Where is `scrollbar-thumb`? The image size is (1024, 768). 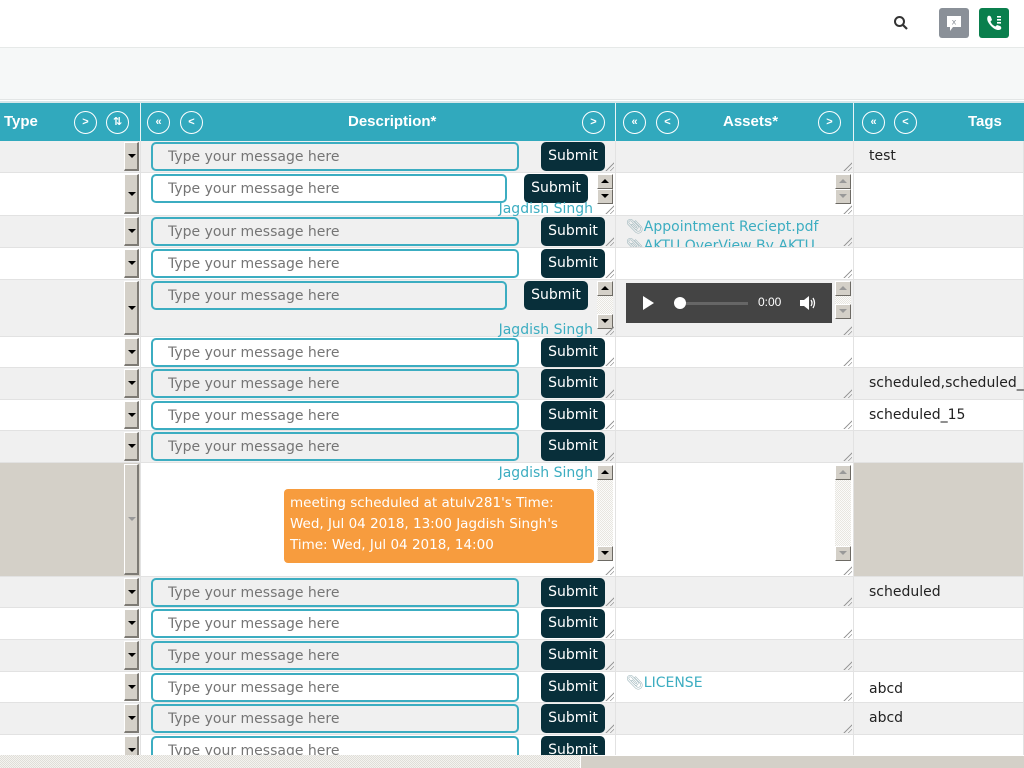 scrollbar-thumb is located at coordinates (802, 761).